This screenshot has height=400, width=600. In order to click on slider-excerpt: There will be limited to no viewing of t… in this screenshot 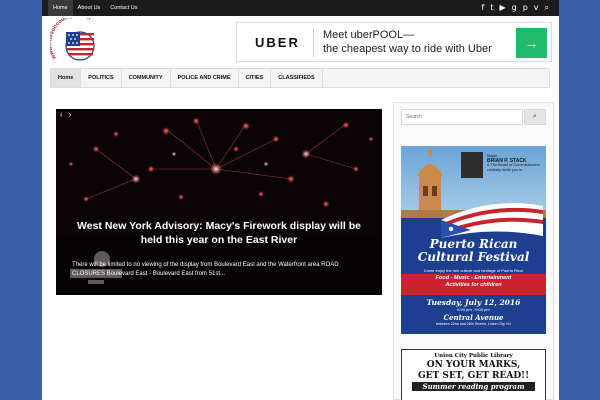, I will do `click(205, 269)`.